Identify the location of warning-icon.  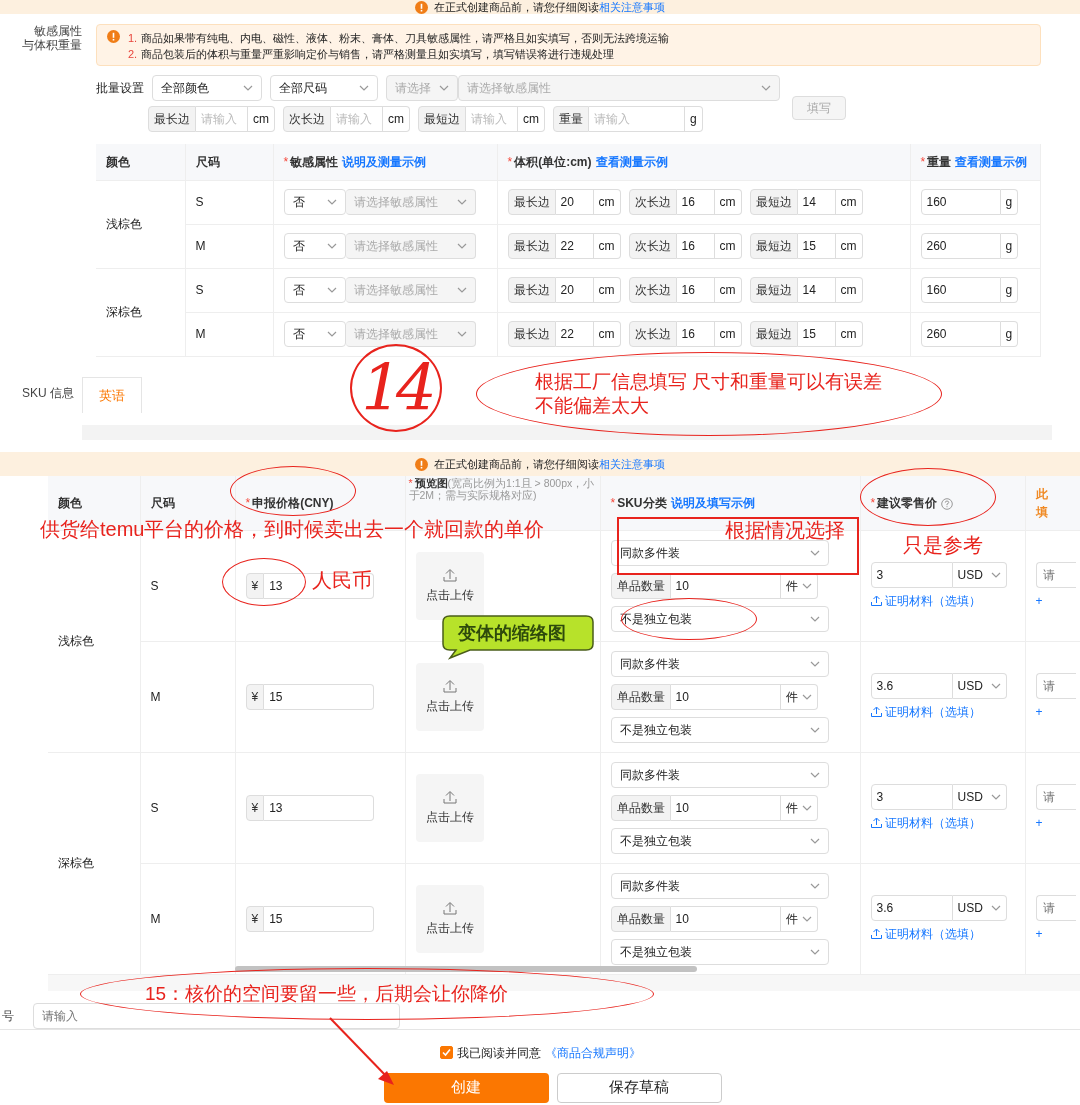
(113, 36).